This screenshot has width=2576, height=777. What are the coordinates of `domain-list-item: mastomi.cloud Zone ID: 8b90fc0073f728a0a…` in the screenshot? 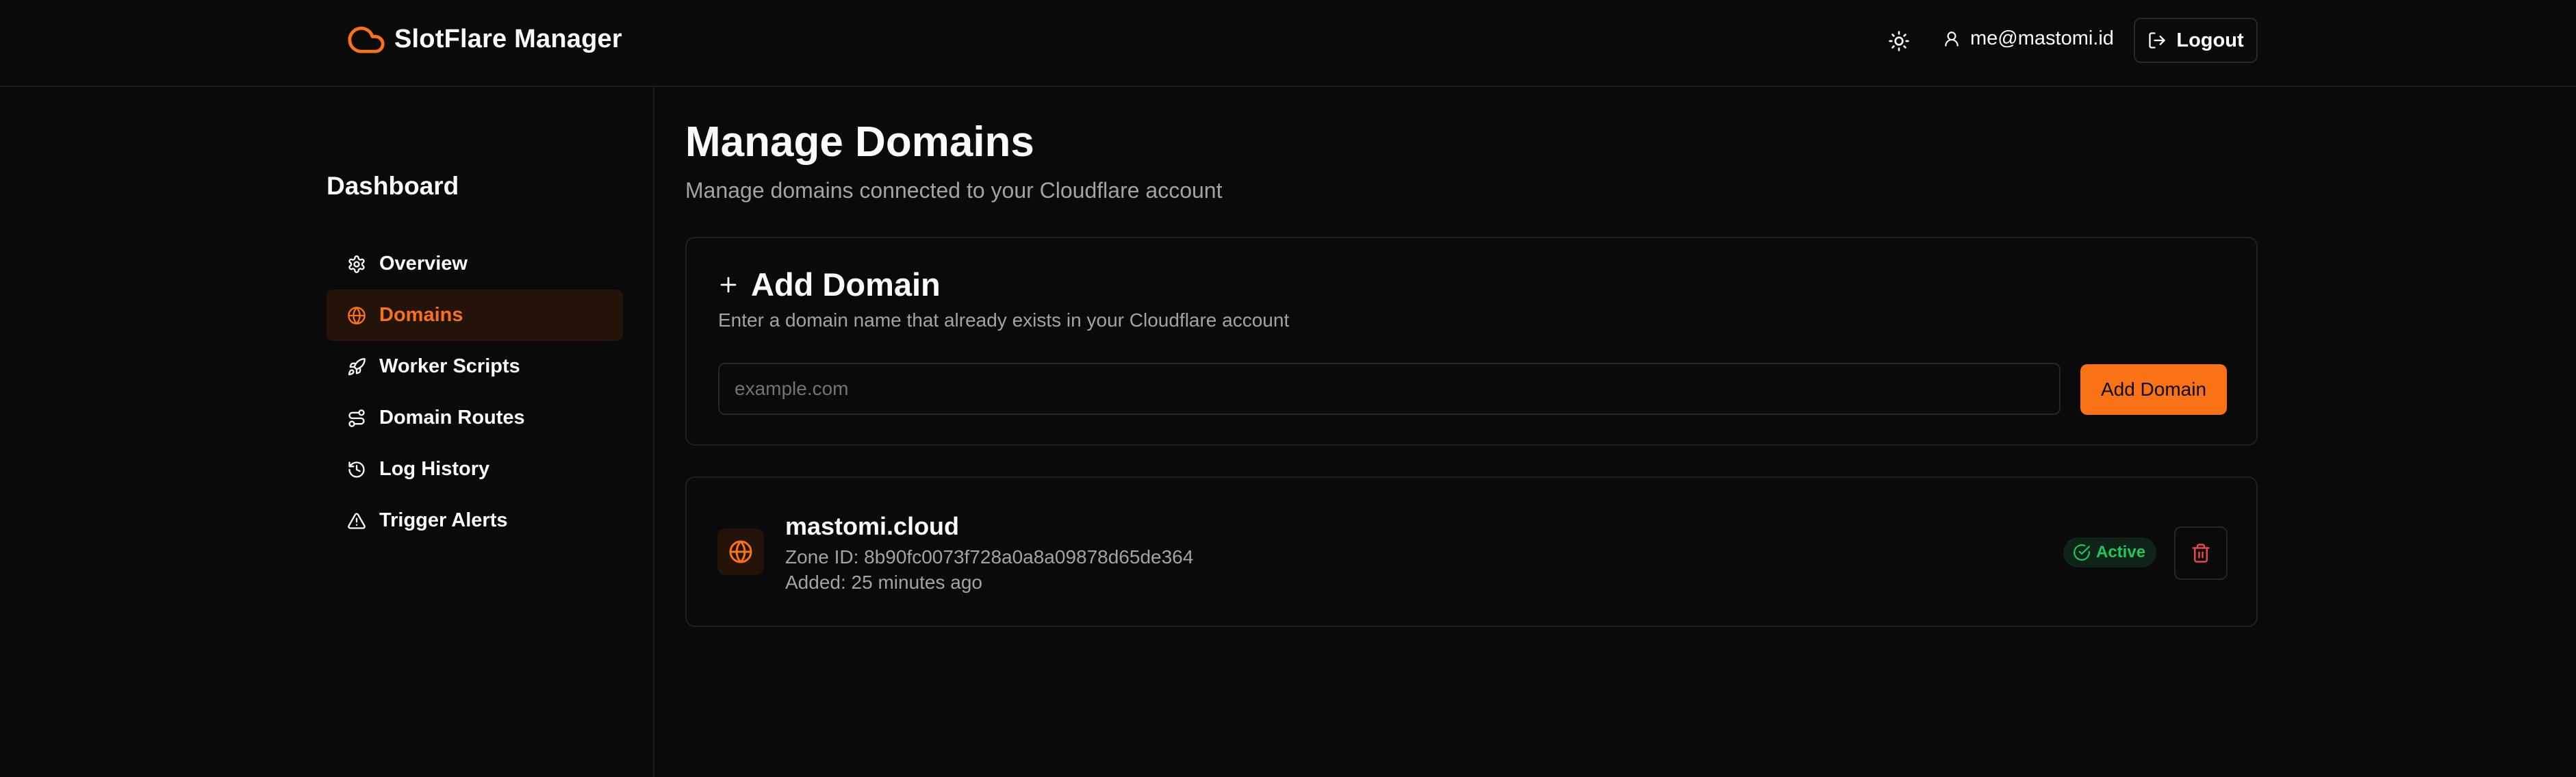 It's located at (1471, 551).